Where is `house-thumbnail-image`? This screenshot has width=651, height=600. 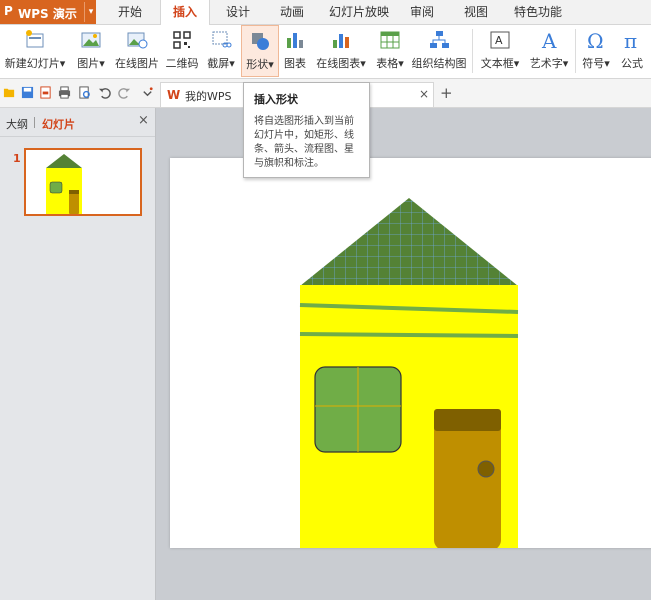
house-thumbnail-image is located at coordinates (64, 184).